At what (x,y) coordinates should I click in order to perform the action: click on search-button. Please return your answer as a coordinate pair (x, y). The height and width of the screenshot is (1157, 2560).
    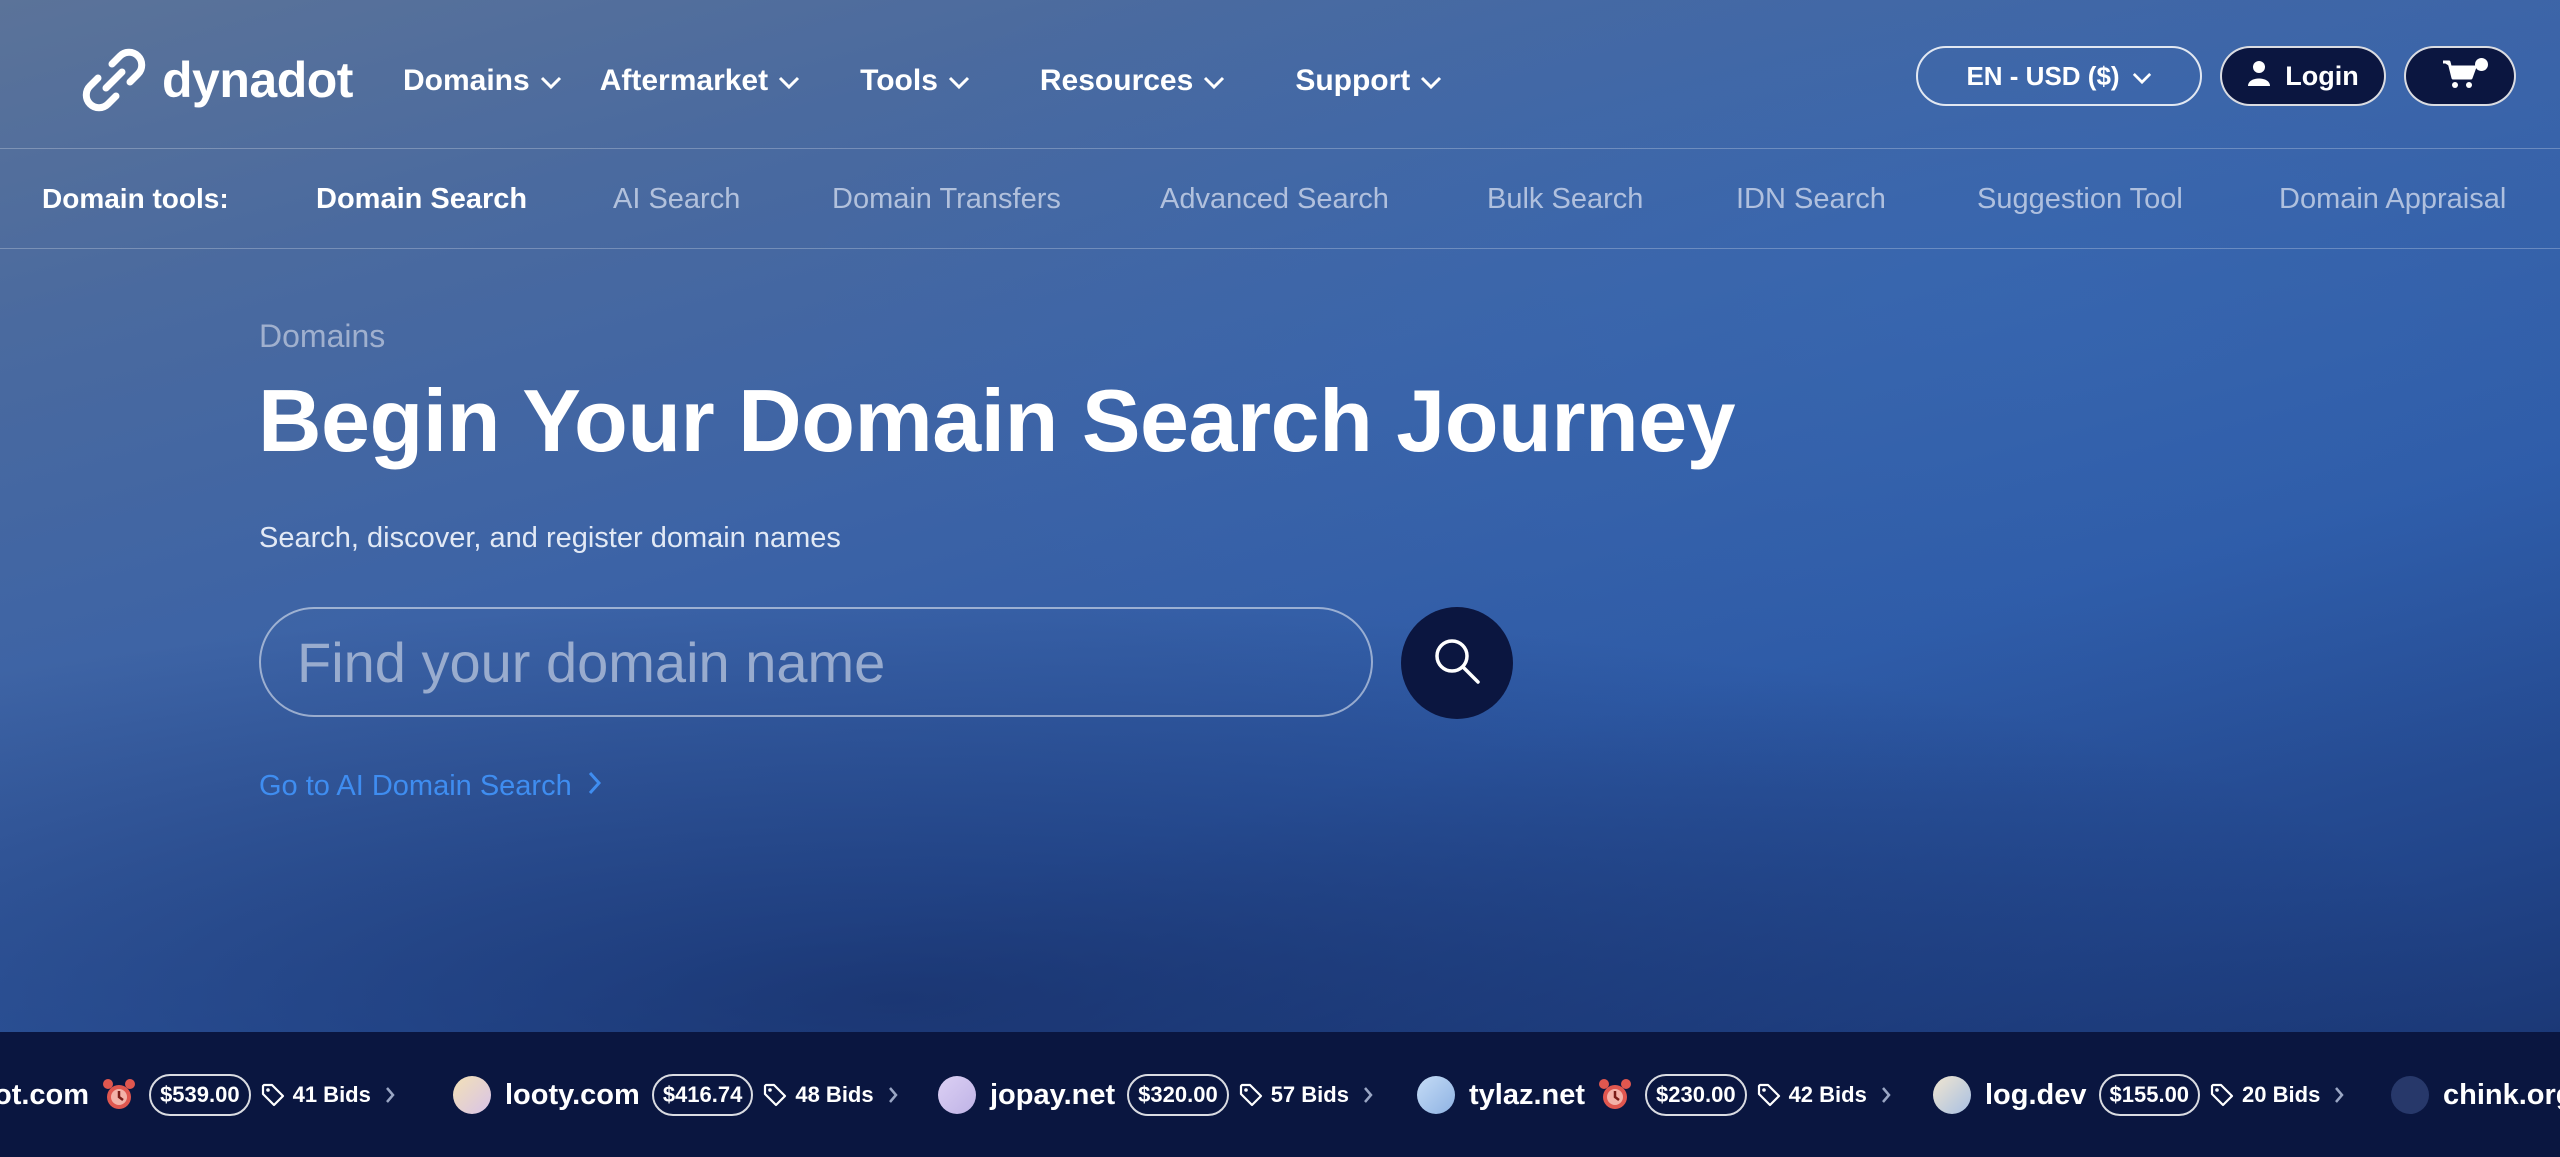
    Looking at the image, I should click on (1457, 663).